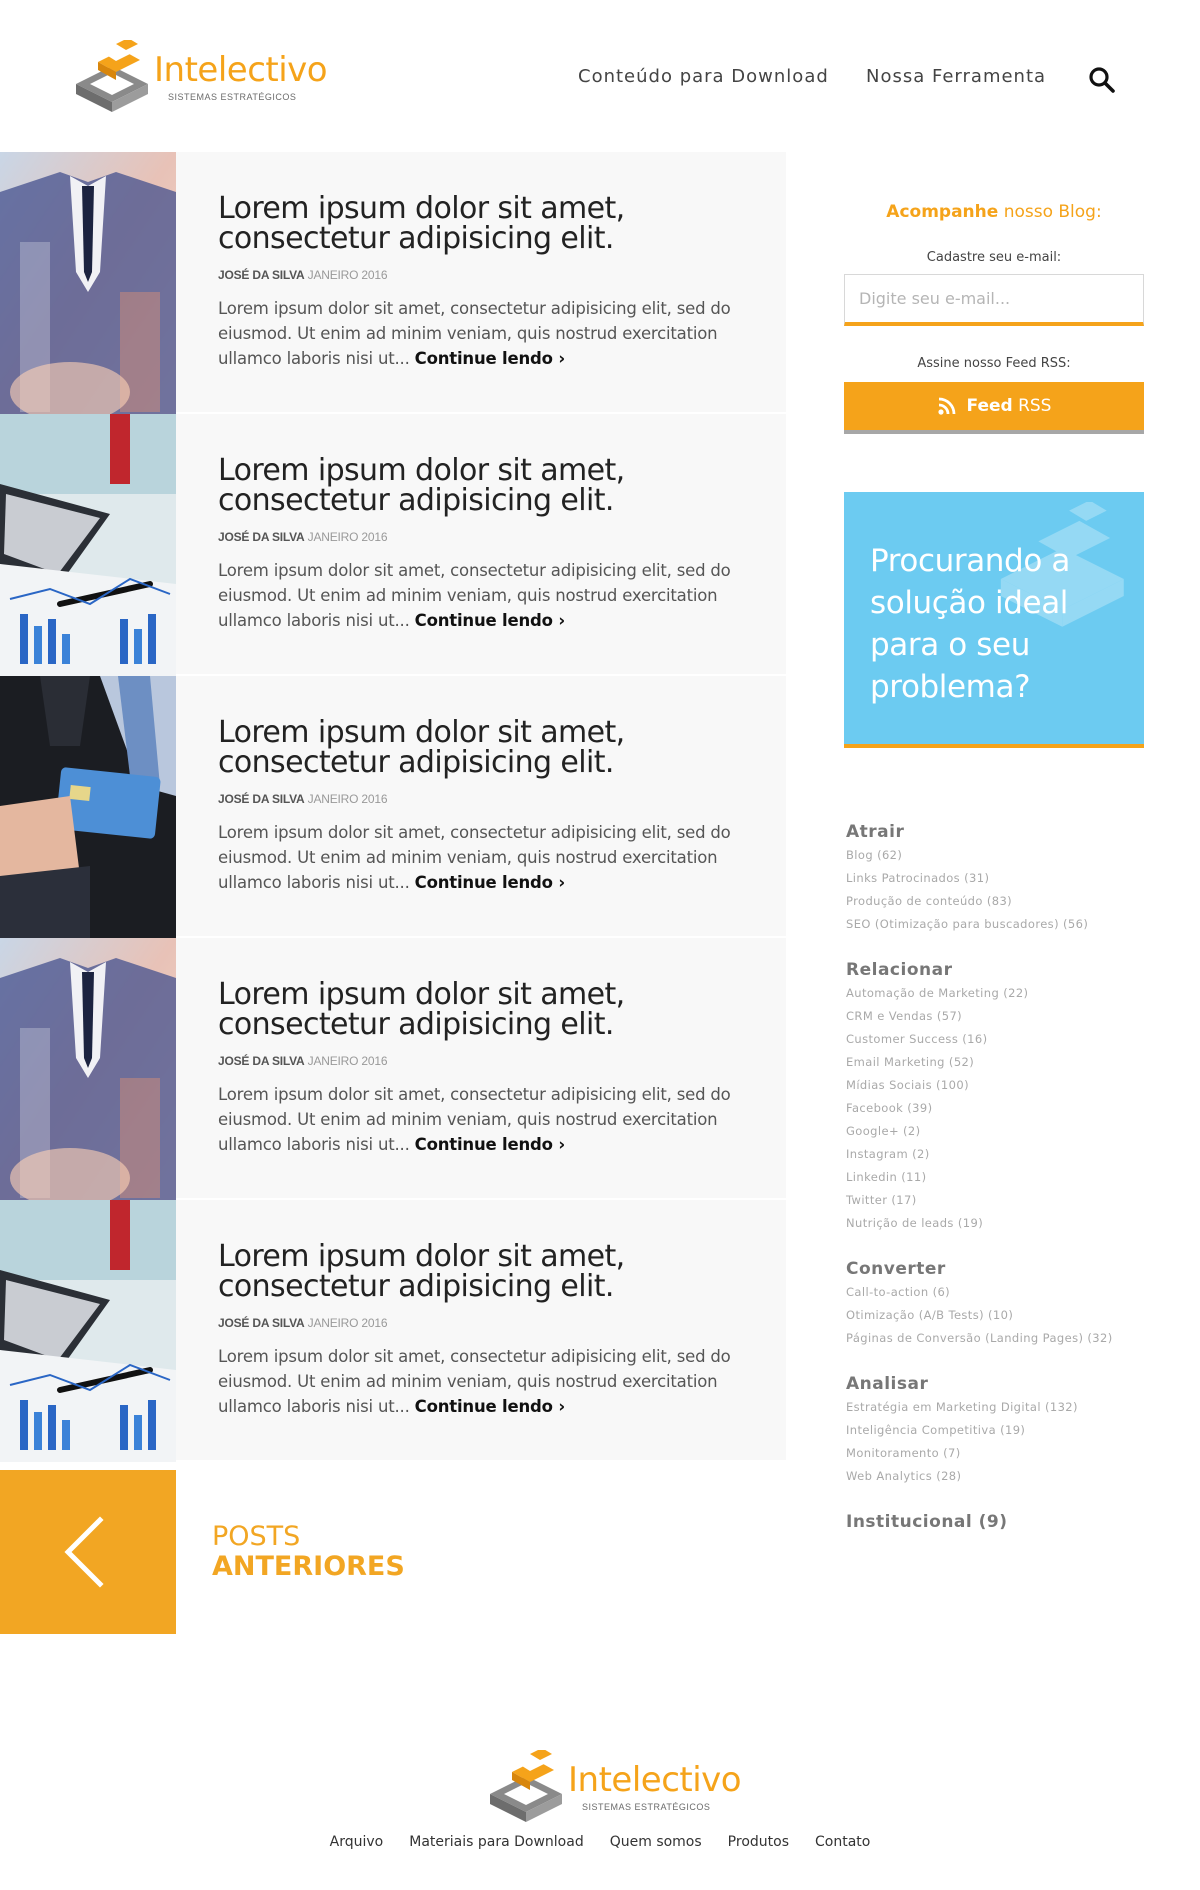 The height and width of the screenshot is (1890, 1200). Describe the element at coordinates (995, 1223) in the screenshot. I see `category-item: Nutrição de leads (19)` at that location.